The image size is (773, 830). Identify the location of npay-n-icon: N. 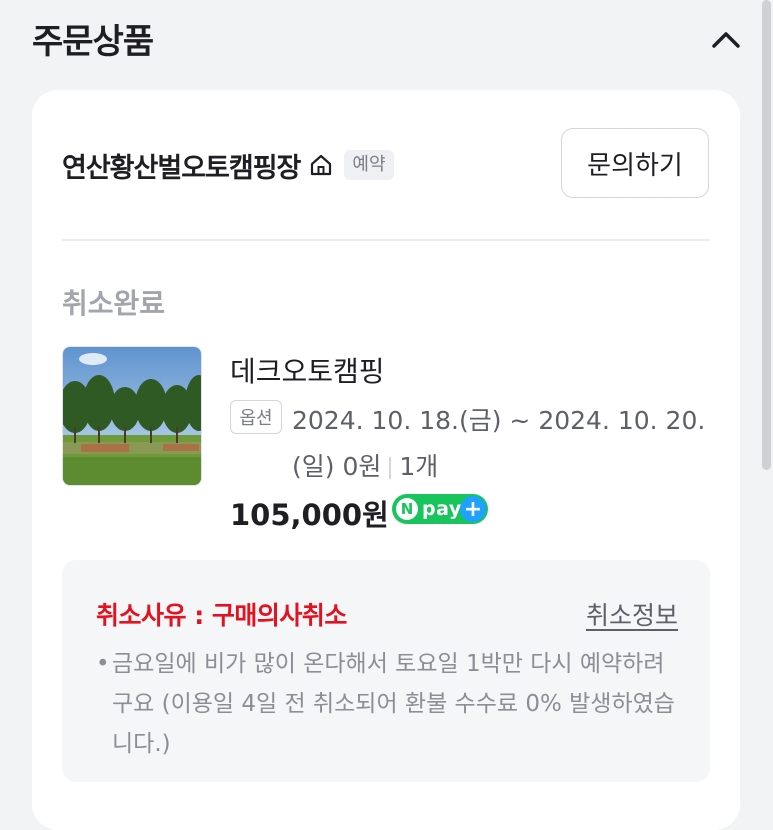
(407, 509).